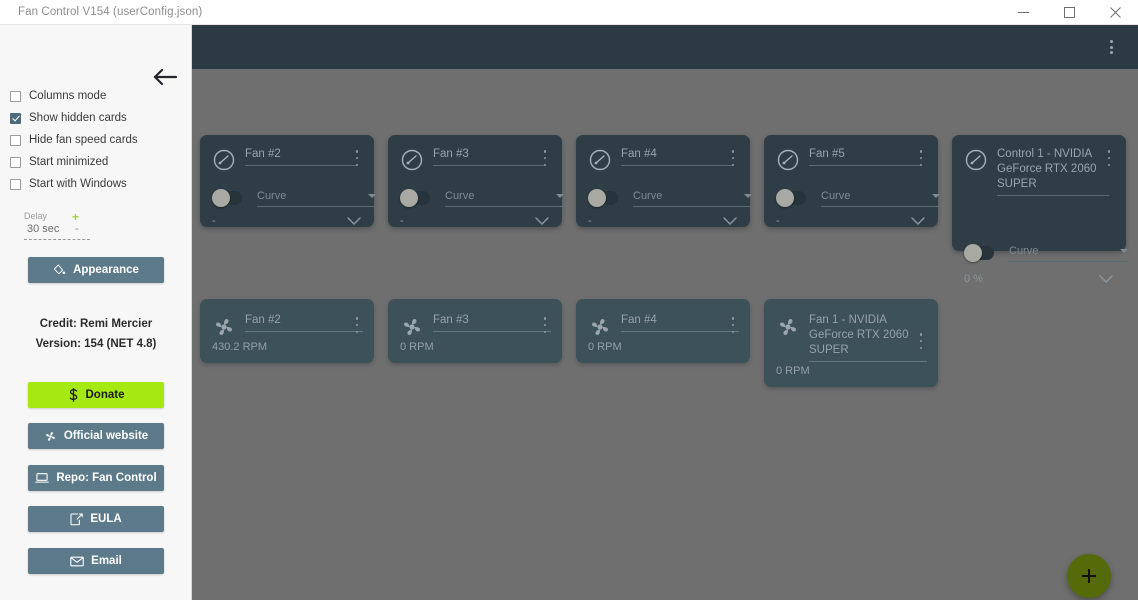  I want to click on checkbox-hide-fan-speed-cards, so click(15, 140).